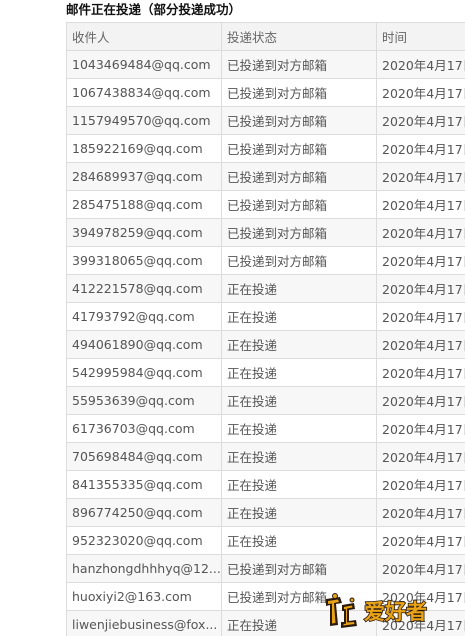 The width and height of the screenshot is (465, 636). What do you see at coordinates (144, 512) in the screenshot?
I see `recipient-cell: 896774250@qq.com` at bounding box center [144, 512].